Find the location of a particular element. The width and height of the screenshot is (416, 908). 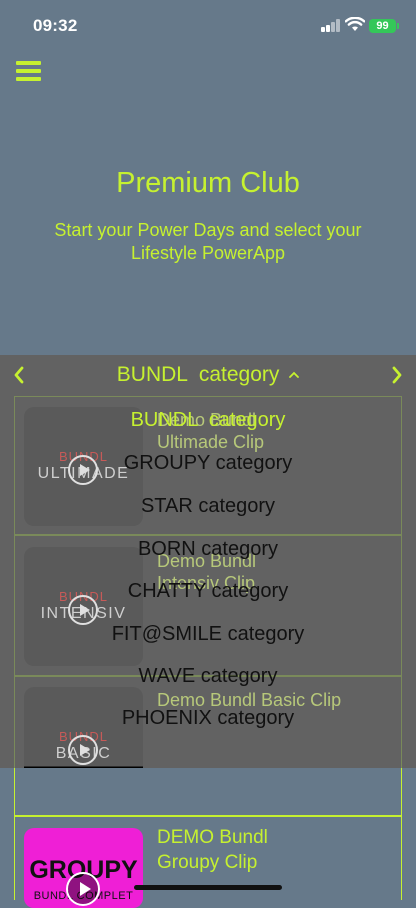

category-select-label: BUNDL category is located at coordinates (198, 374).